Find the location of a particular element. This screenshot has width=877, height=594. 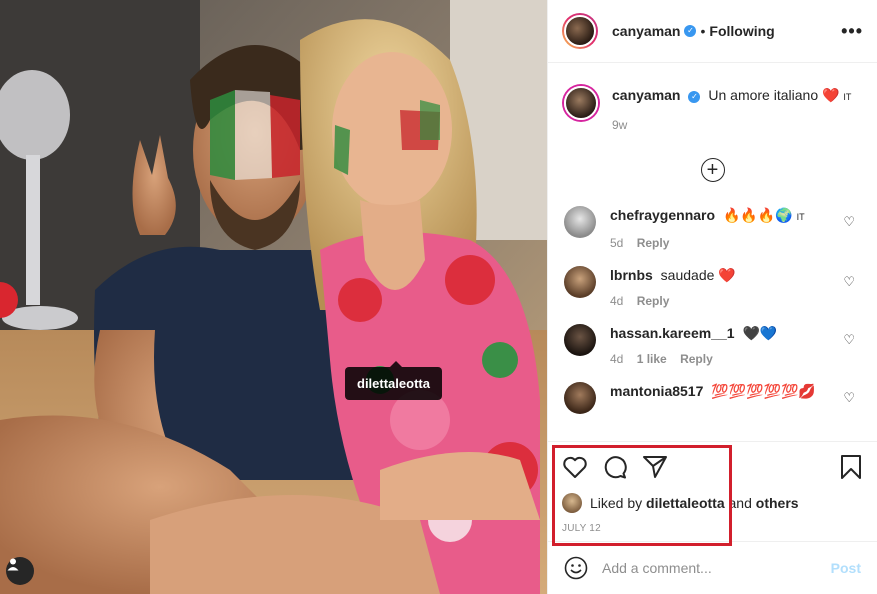

comment-age: 5d is located at coordinates (617, 243).